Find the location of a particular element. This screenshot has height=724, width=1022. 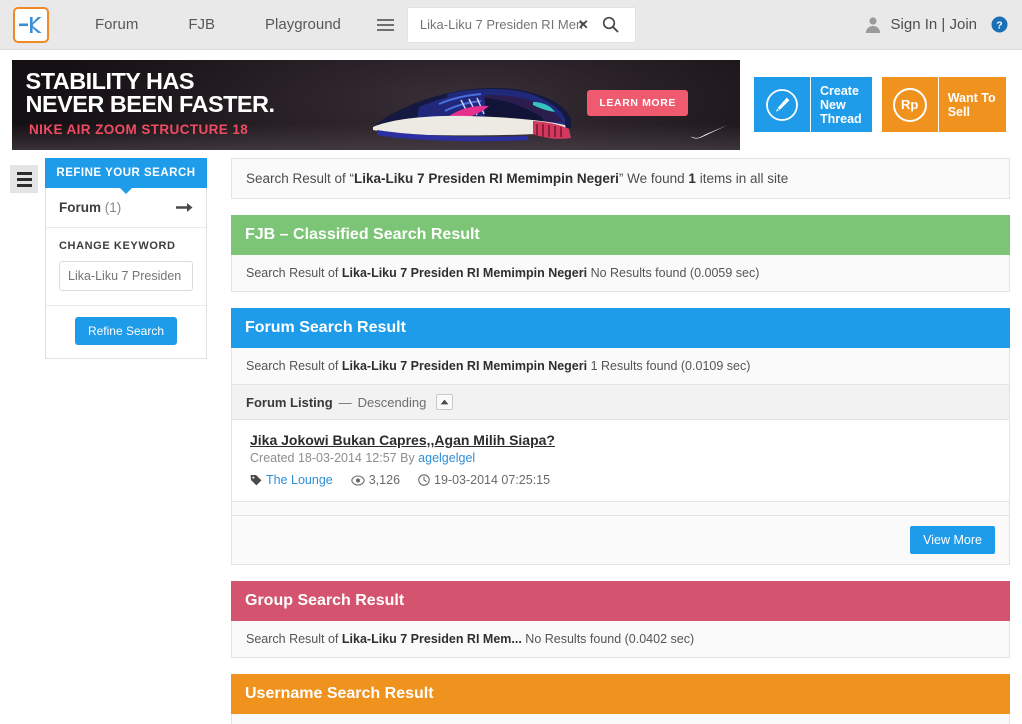

avatar is located at coordinates (873, 25).